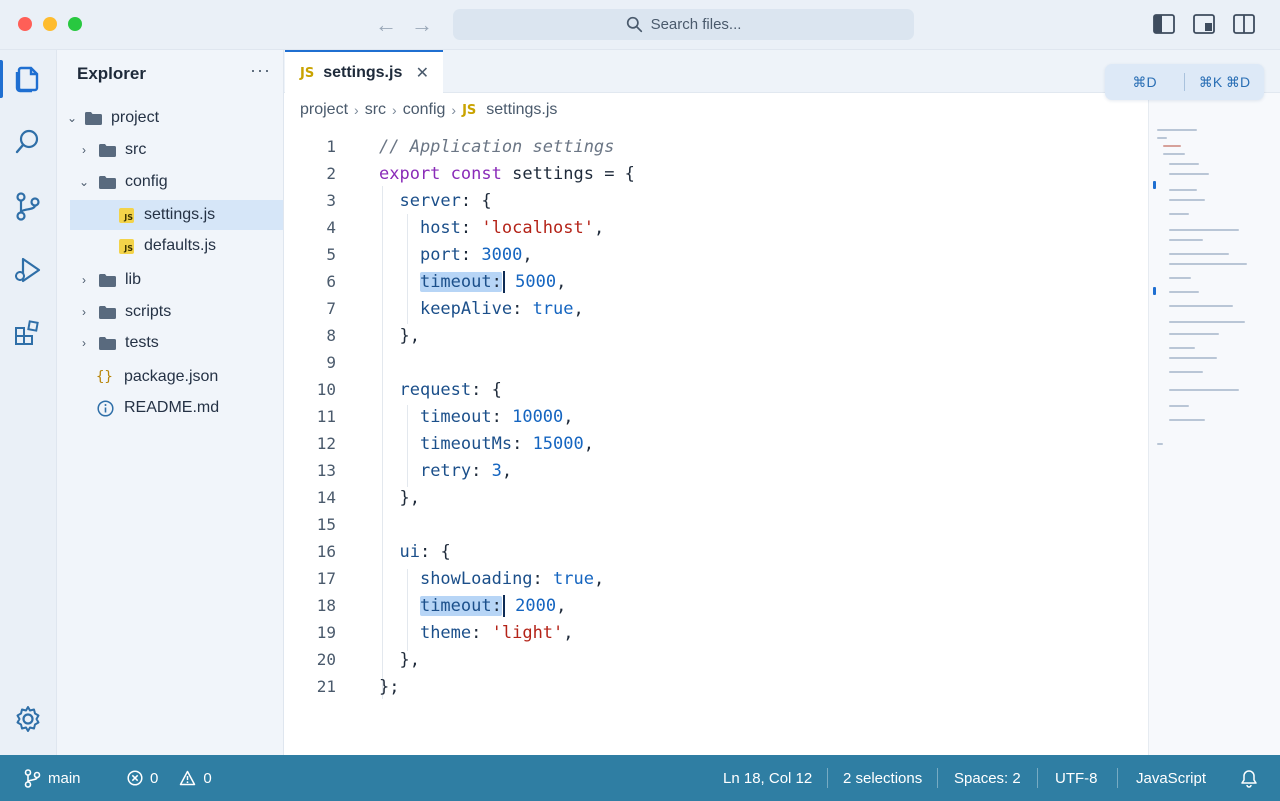 This screenshot has width=1280, height=801. Describe the element at coordinates (170, 118) in the screenshot. I see `tree-item-project: ⌄ project` at that location.